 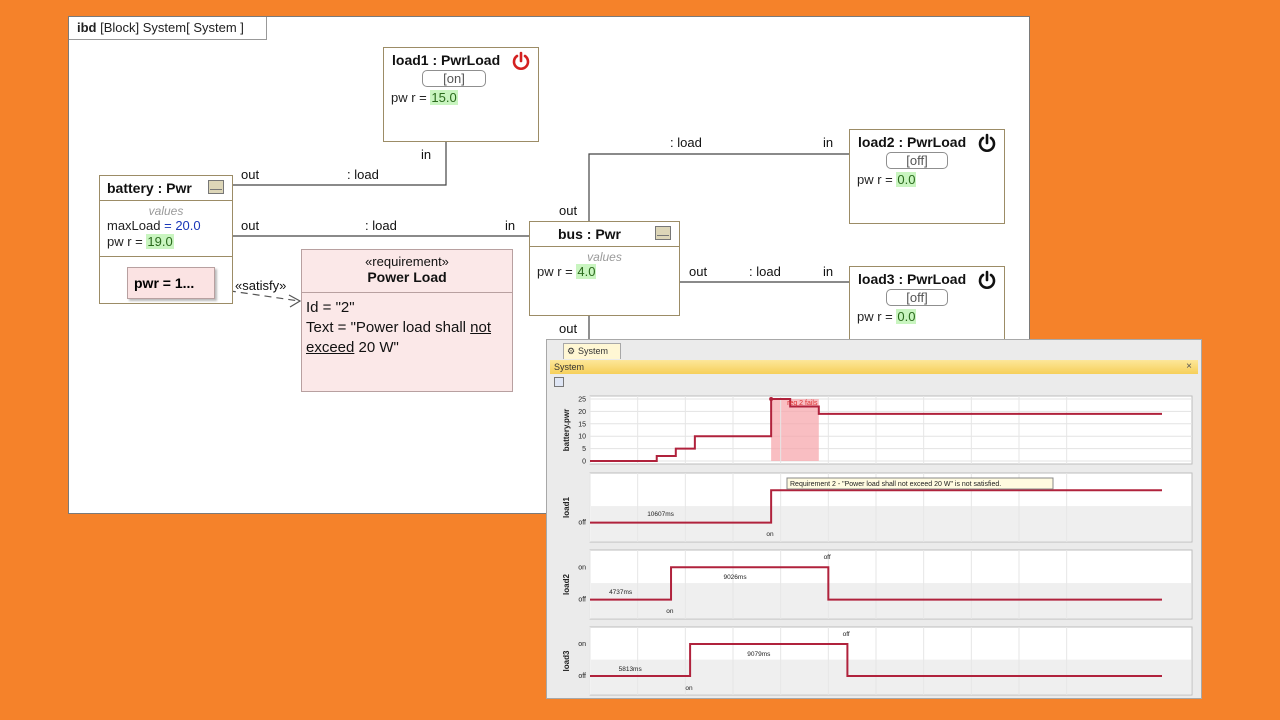 What do you see at coordinates (87, 27) in the screenshot?
I see `diagram-kind: ibd` at bounding box center [87, 27].